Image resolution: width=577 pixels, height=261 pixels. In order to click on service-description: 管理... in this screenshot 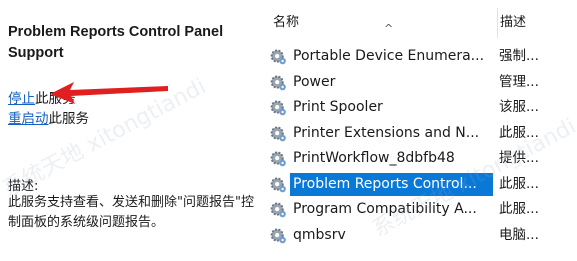, I will do `click(519, 81)`.